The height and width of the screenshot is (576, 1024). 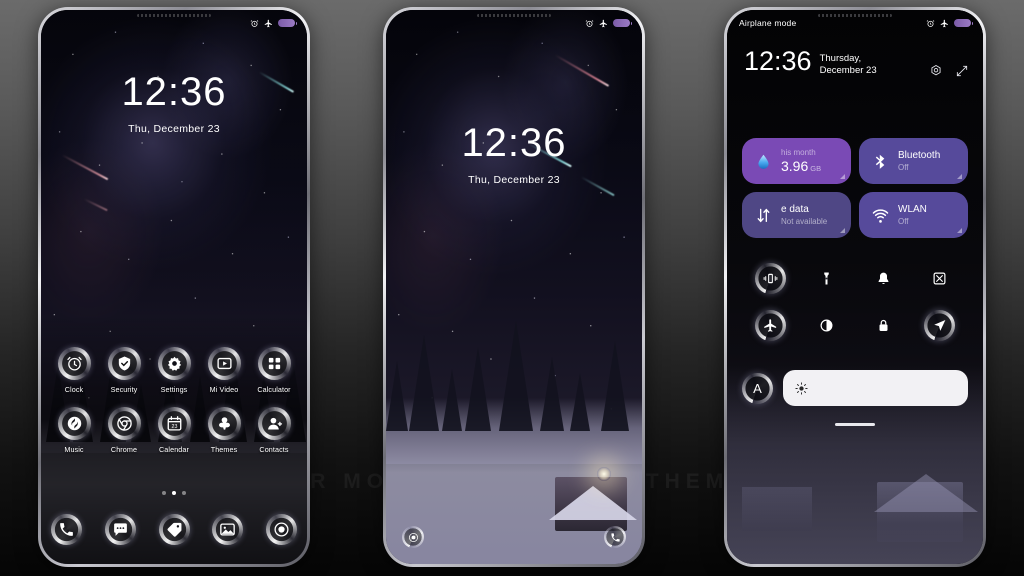 What do you see at coordinates (883, 278) in the screenshot?
I see `toggle-ringer` at bounding box center [883, 278].